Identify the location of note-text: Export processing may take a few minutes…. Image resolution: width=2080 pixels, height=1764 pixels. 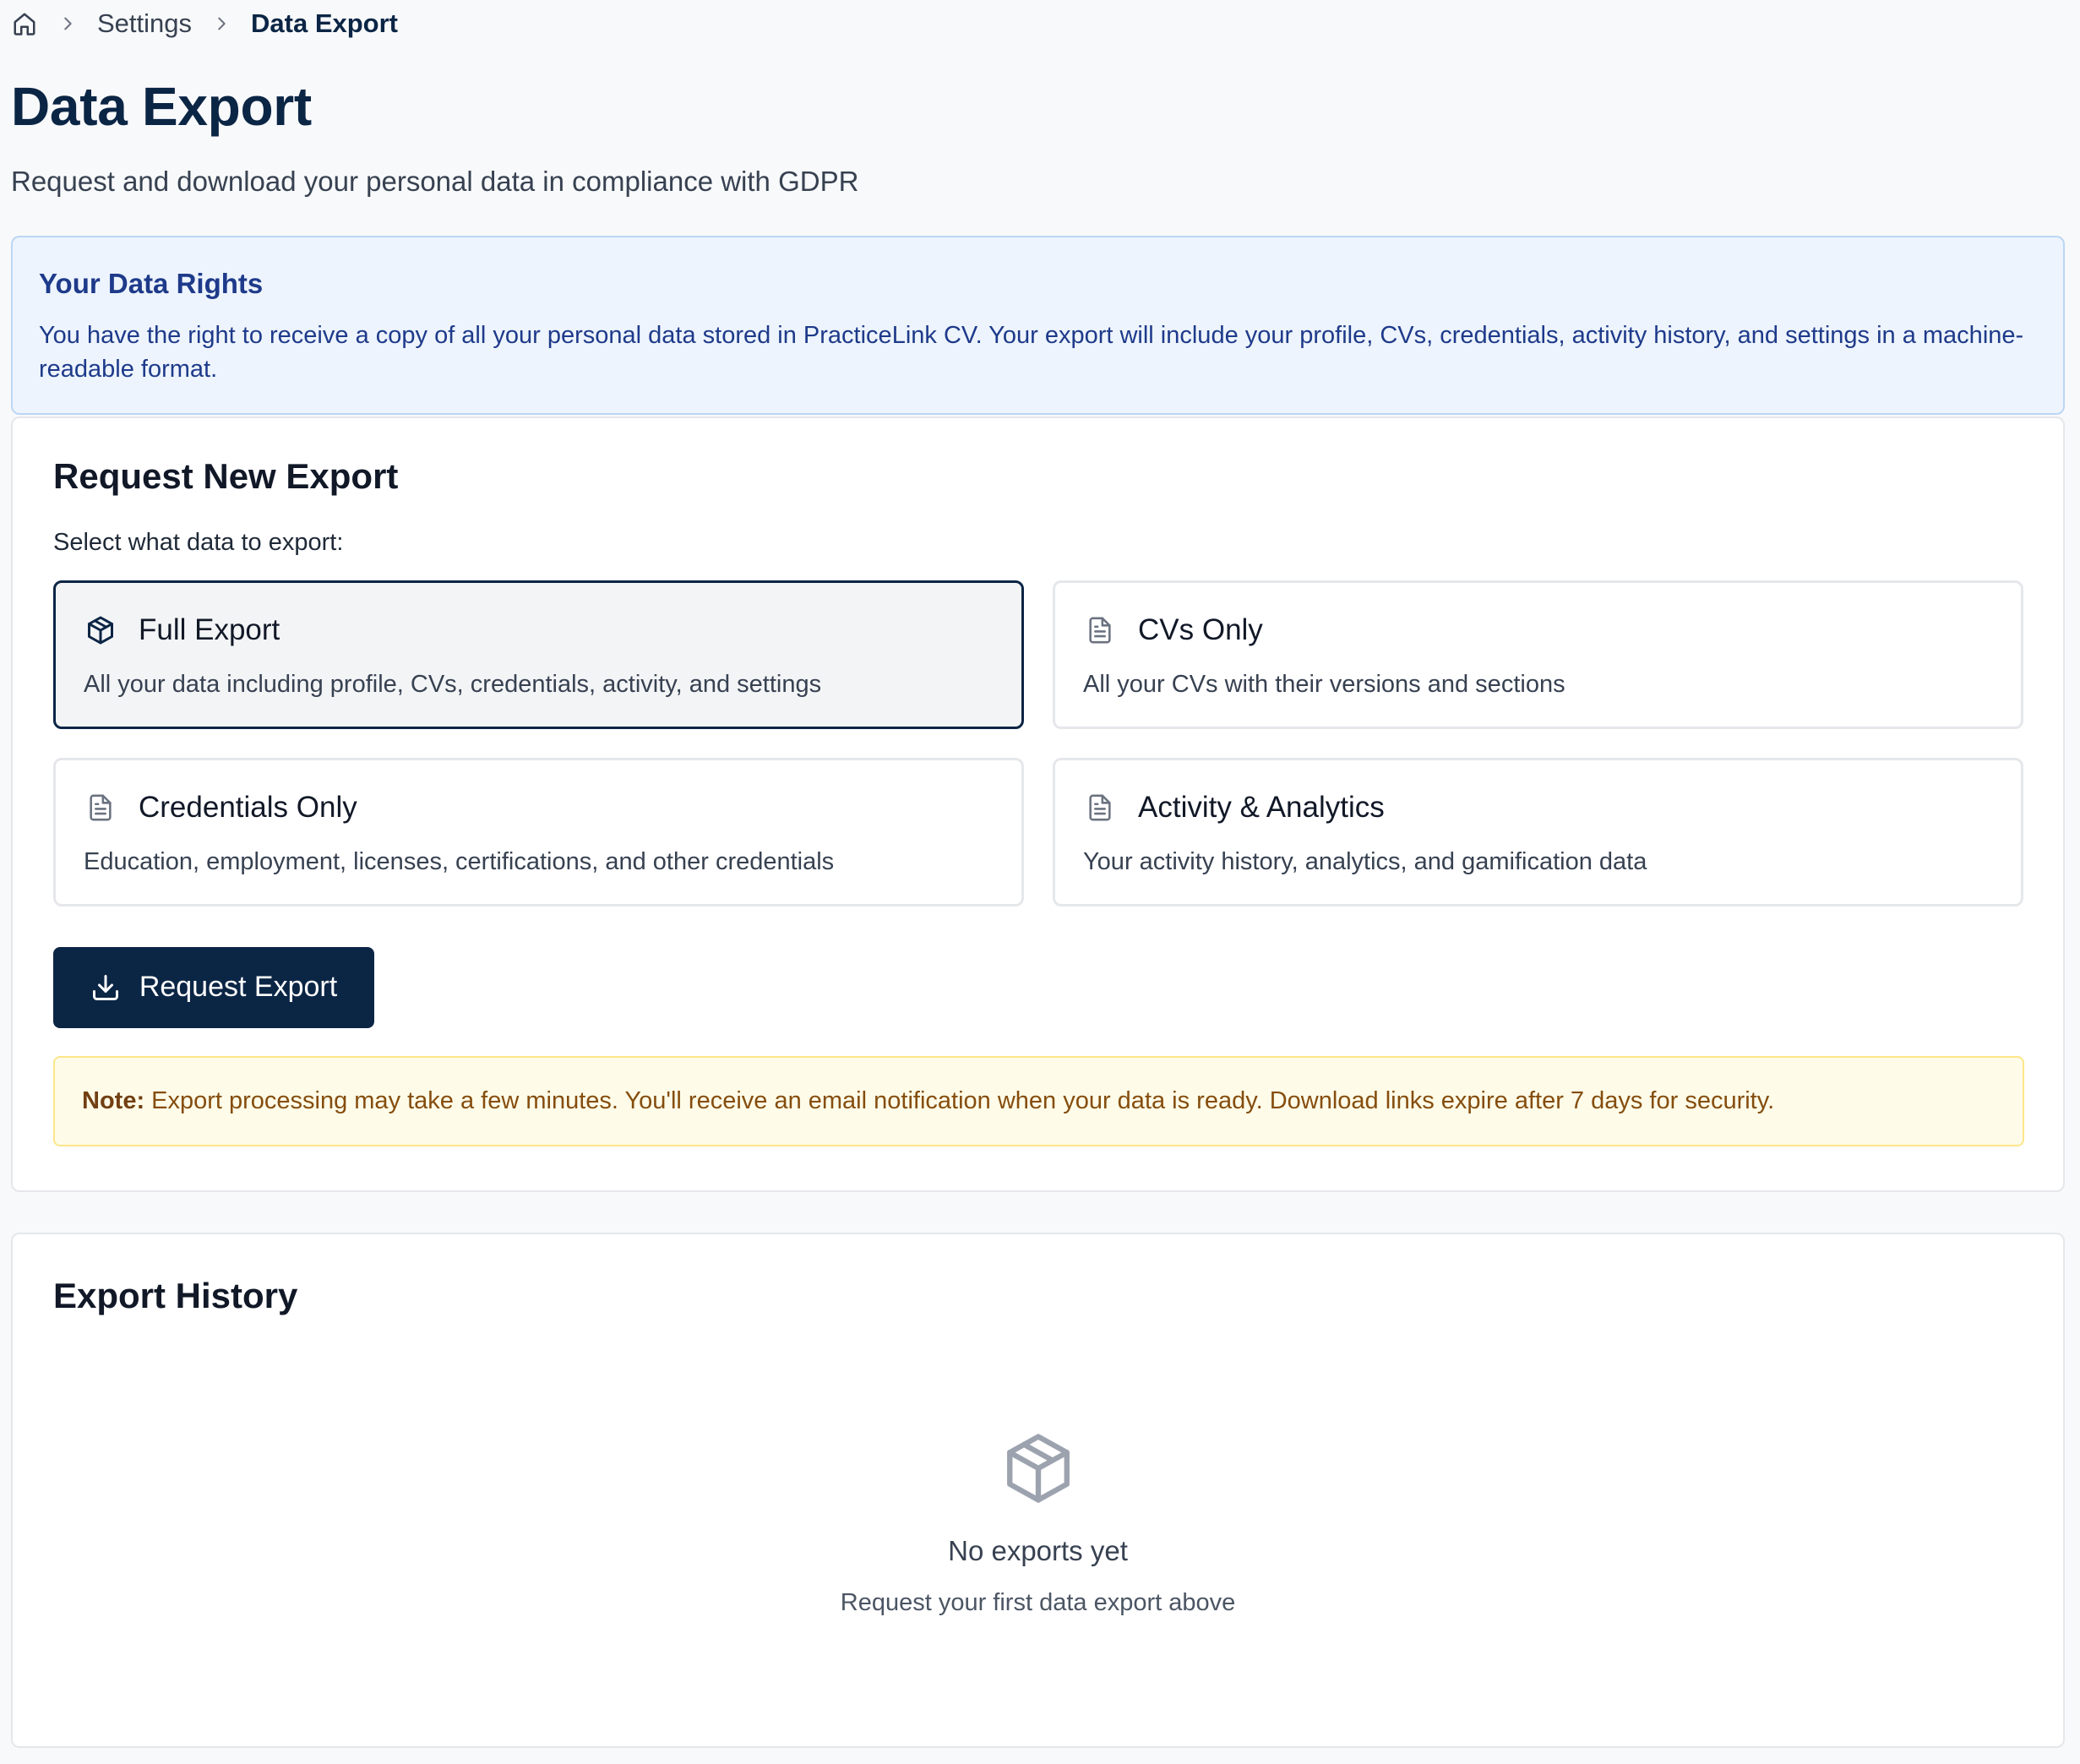
(963, 1100).